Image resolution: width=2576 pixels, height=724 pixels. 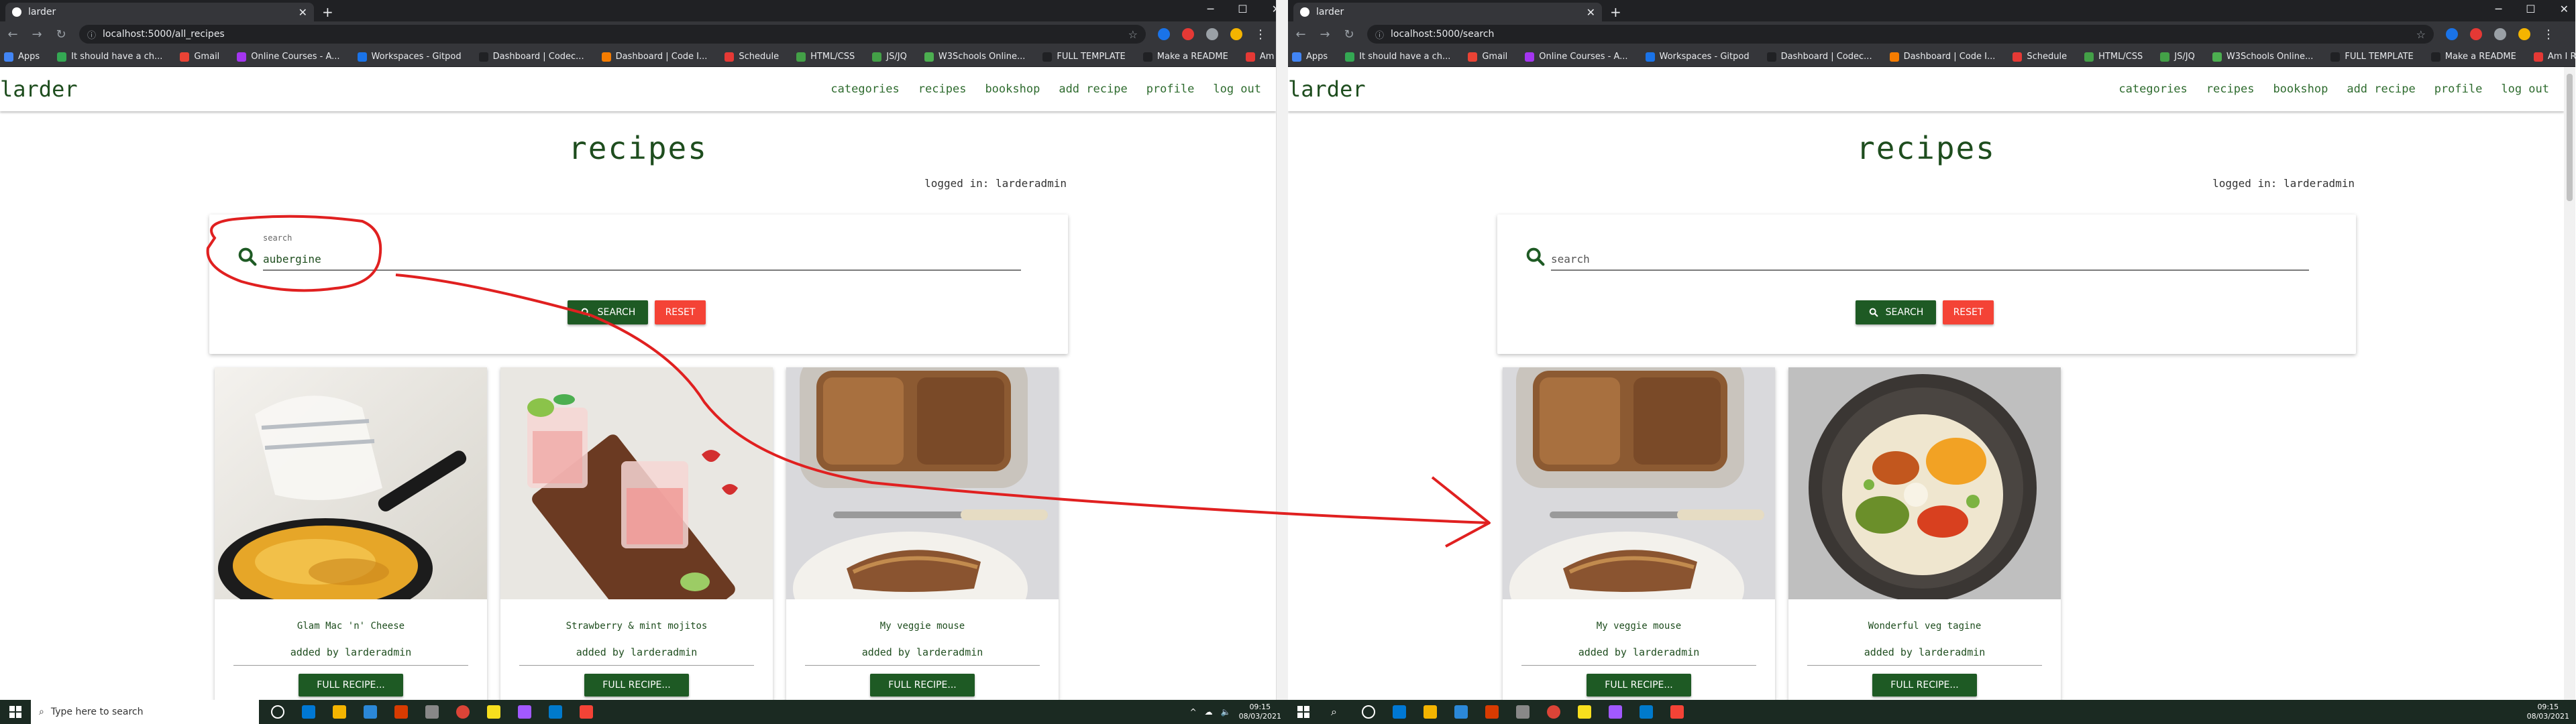 What do you see at coordinates (1237, 89) in the screenshot?
I see `nav-link-log-out: log out` at bounding box center [1237, 89].